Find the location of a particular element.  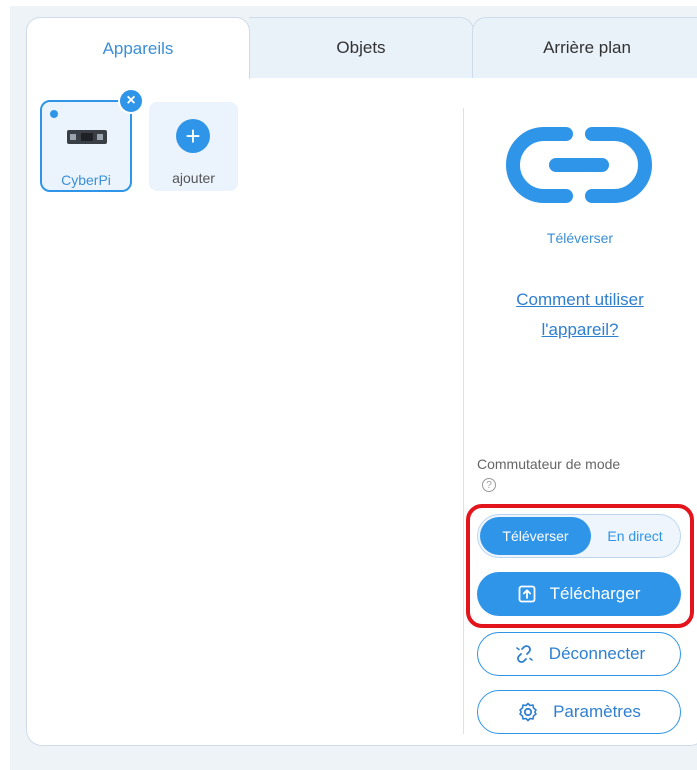

download-label: Télécharger is located at coordinates (595, 593).